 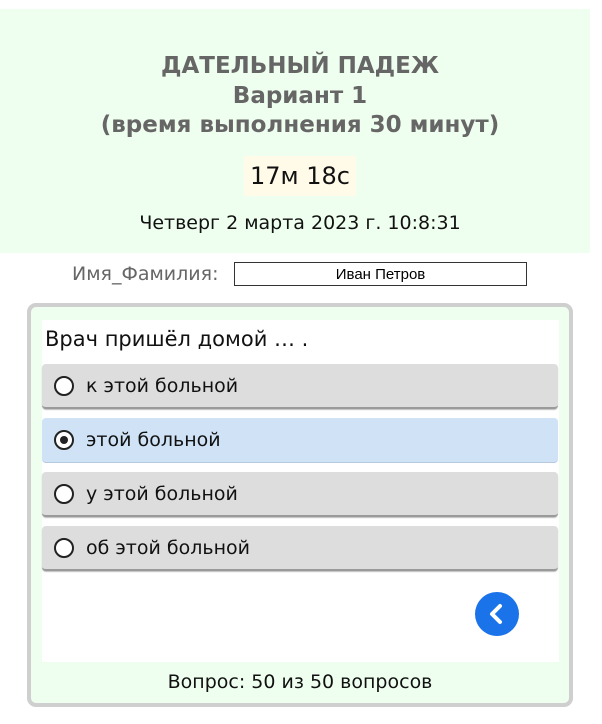 What do you see at coordinates (168, 548) in the screenshot?
I see `answer-option-label: об этой больной` at bounding box center [168, 548].